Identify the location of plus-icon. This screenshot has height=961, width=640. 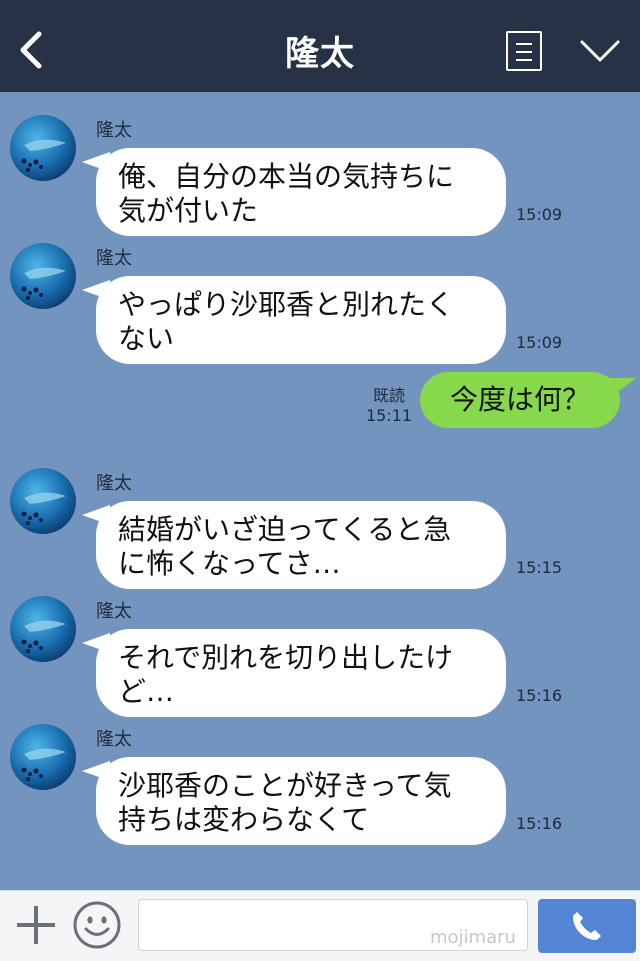
(36, 925).